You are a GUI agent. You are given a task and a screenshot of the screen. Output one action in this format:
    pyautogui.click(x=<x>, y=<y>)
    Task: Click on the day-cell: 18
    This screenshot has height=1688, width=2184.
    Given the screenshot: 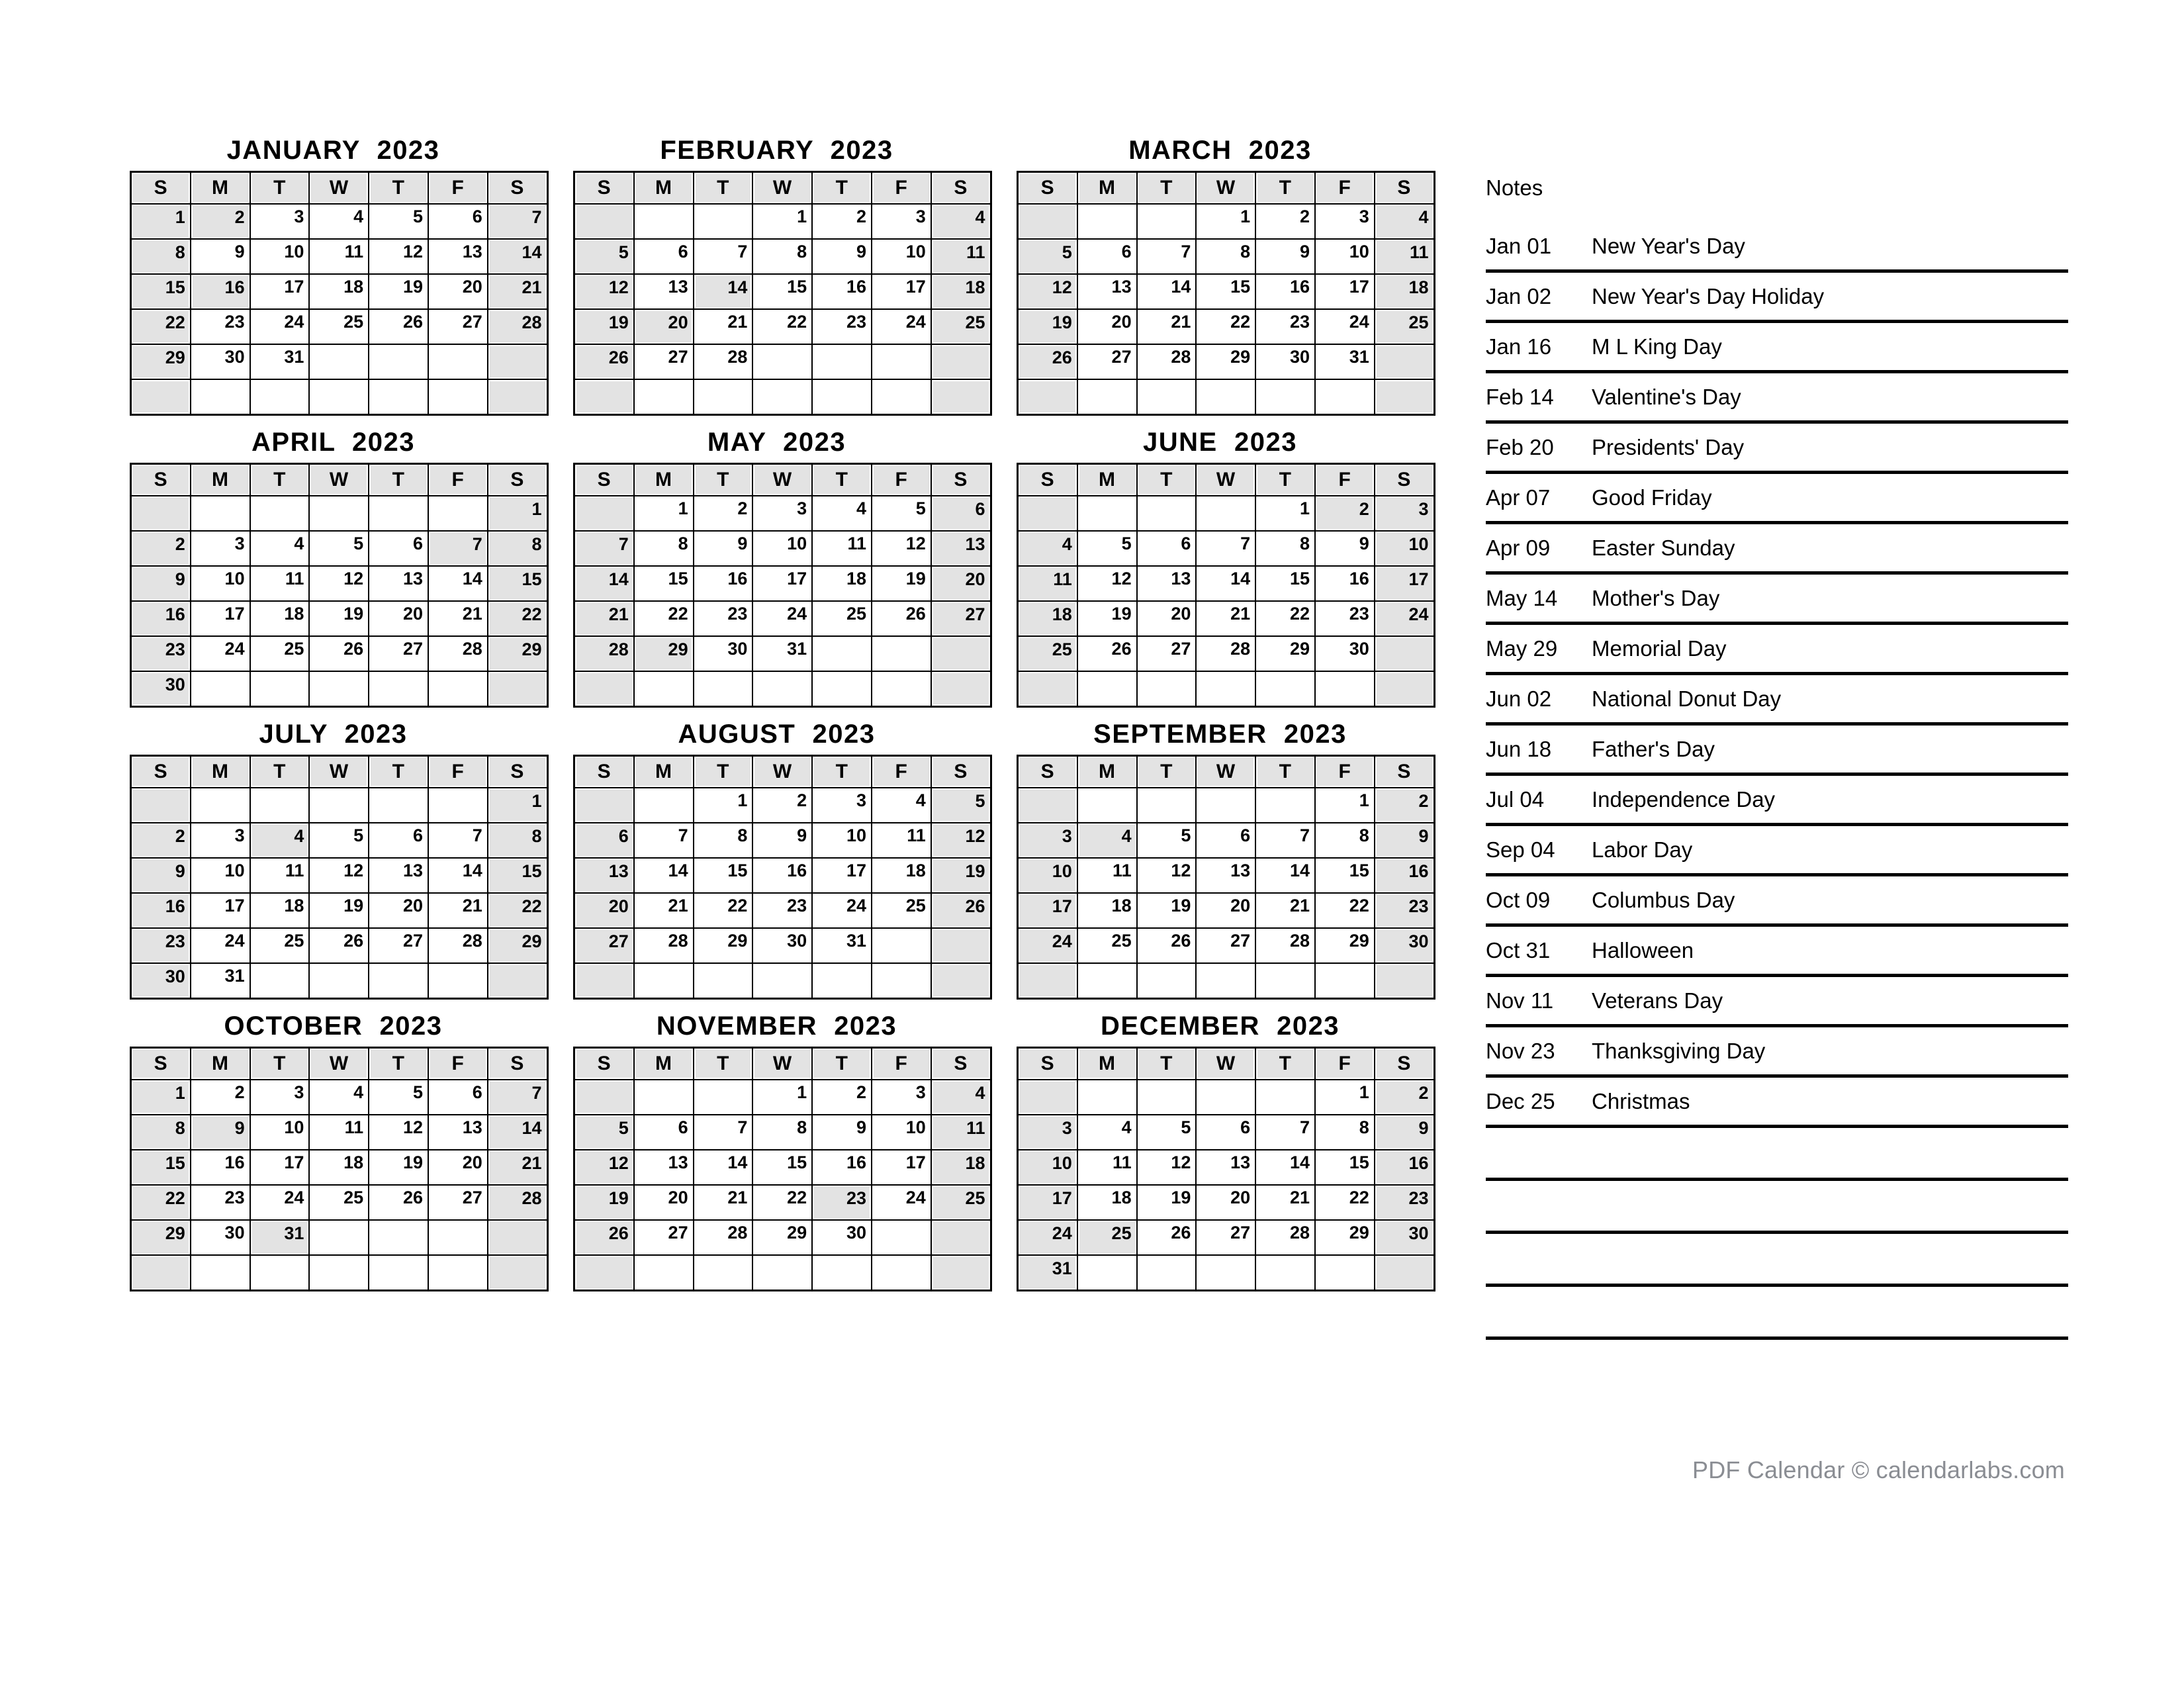 What is the action you would take?
    pyautogui.click(x=279, y=618)
    